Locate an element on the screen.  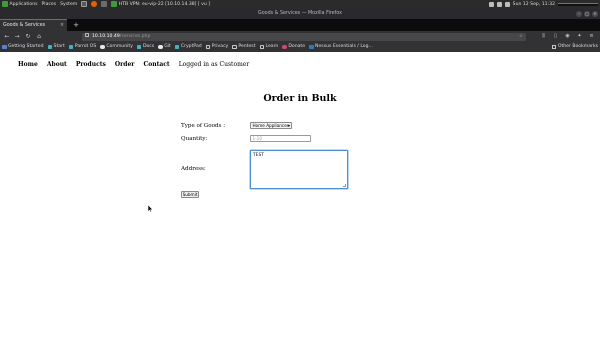
bookmark-git: Git is located at coordinates (164, 47).